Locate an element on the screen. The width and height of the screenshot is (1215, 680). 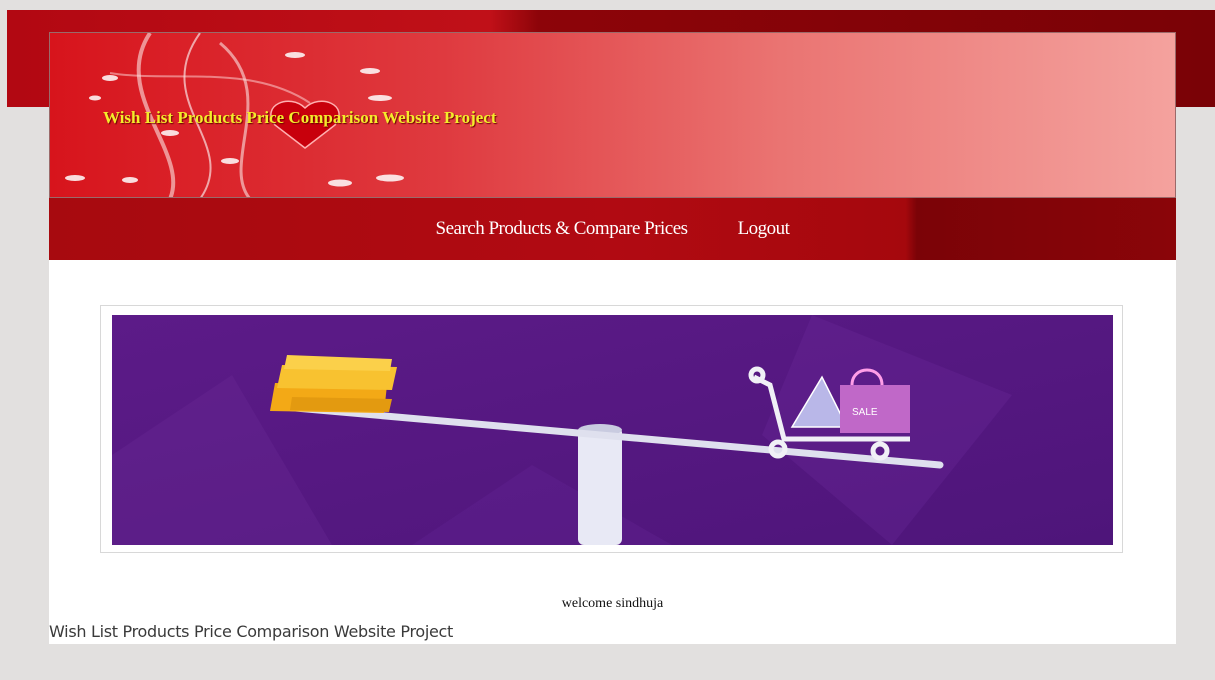
welcome-message: welcome sindhuja is located at coordinates (612, 603).